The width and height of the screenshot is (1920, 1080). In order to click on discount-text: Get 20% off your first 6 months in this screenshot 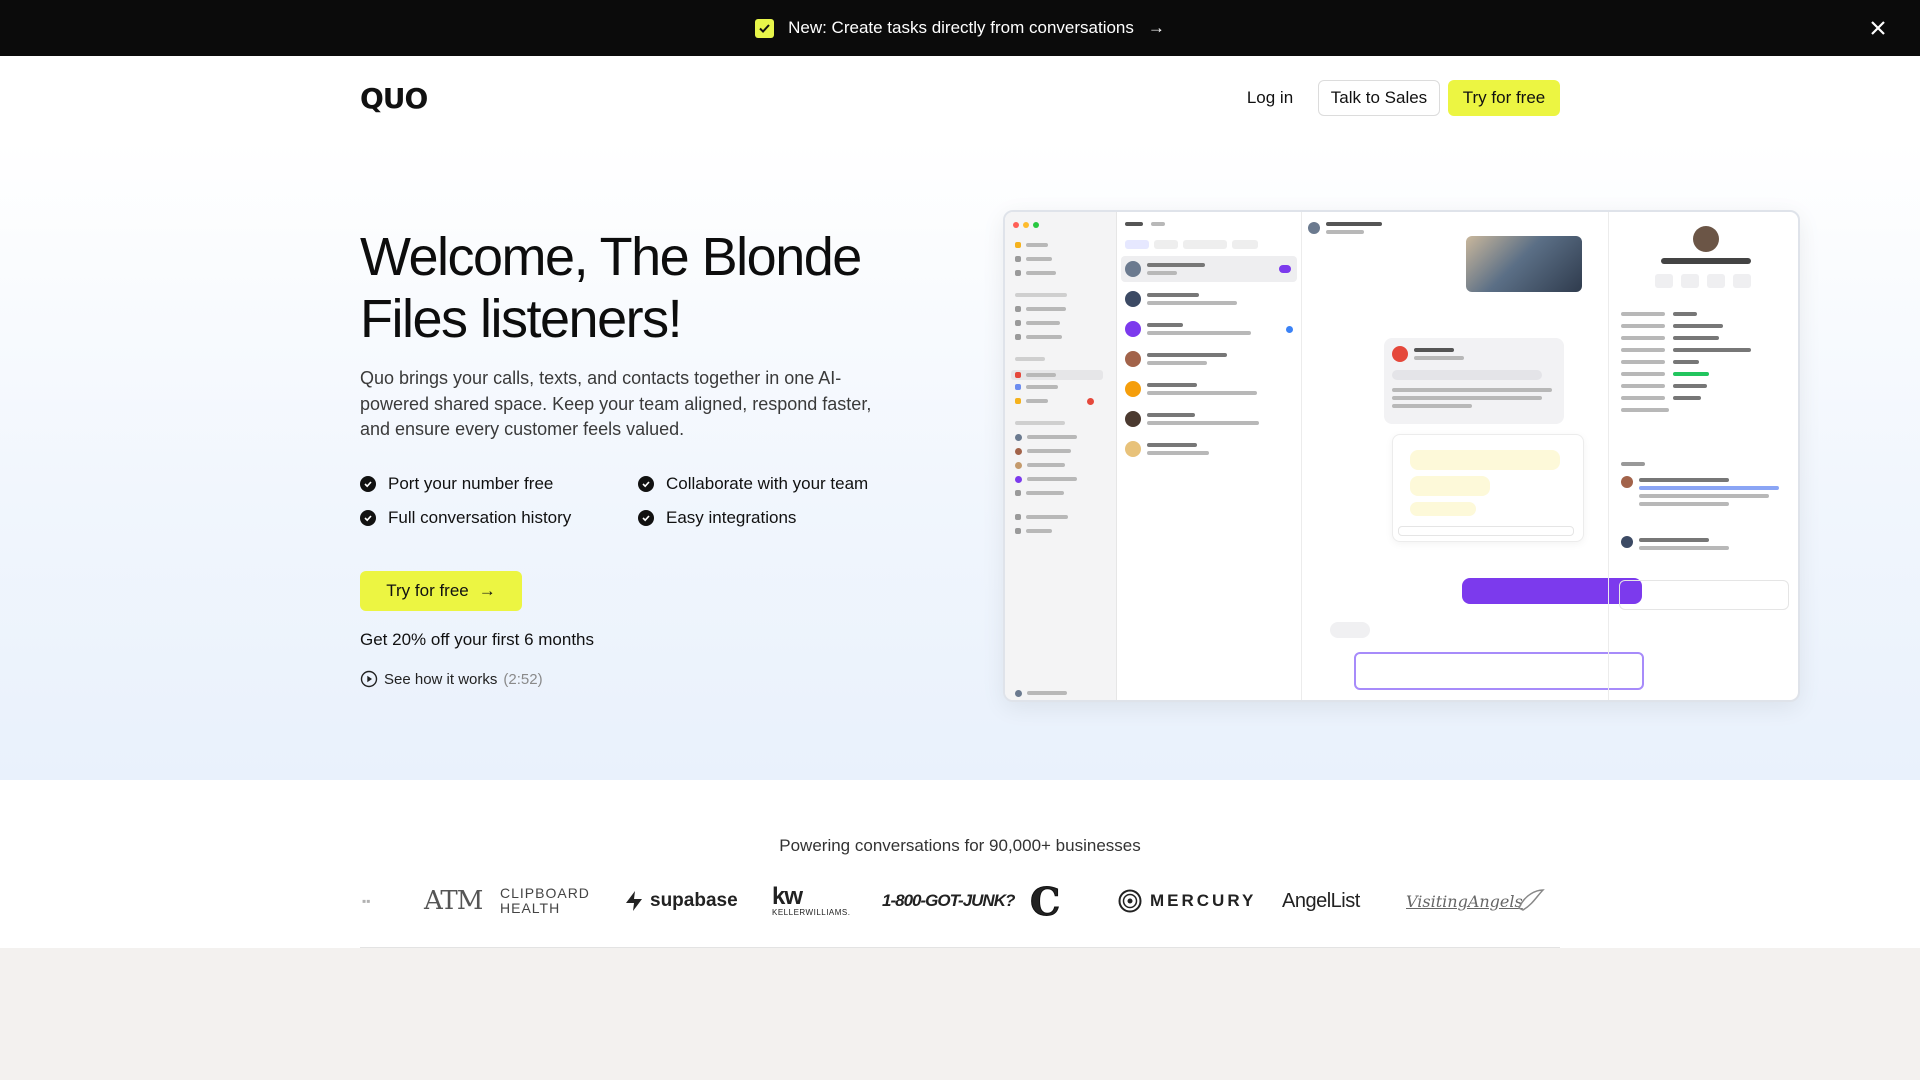, I will do `click(477, 639)`.